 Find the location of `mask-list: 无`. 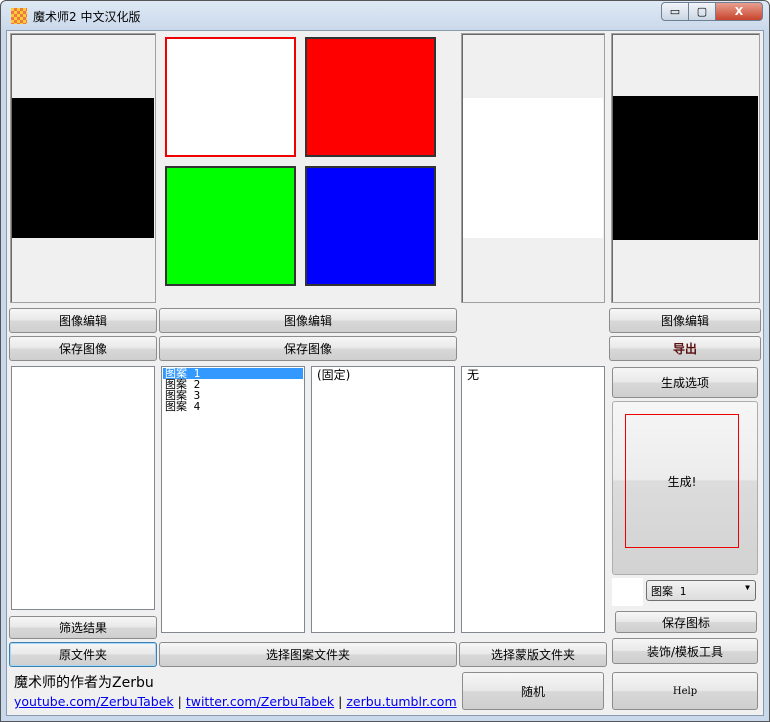

mask-list: 无 is located at coordinates (533, 499).